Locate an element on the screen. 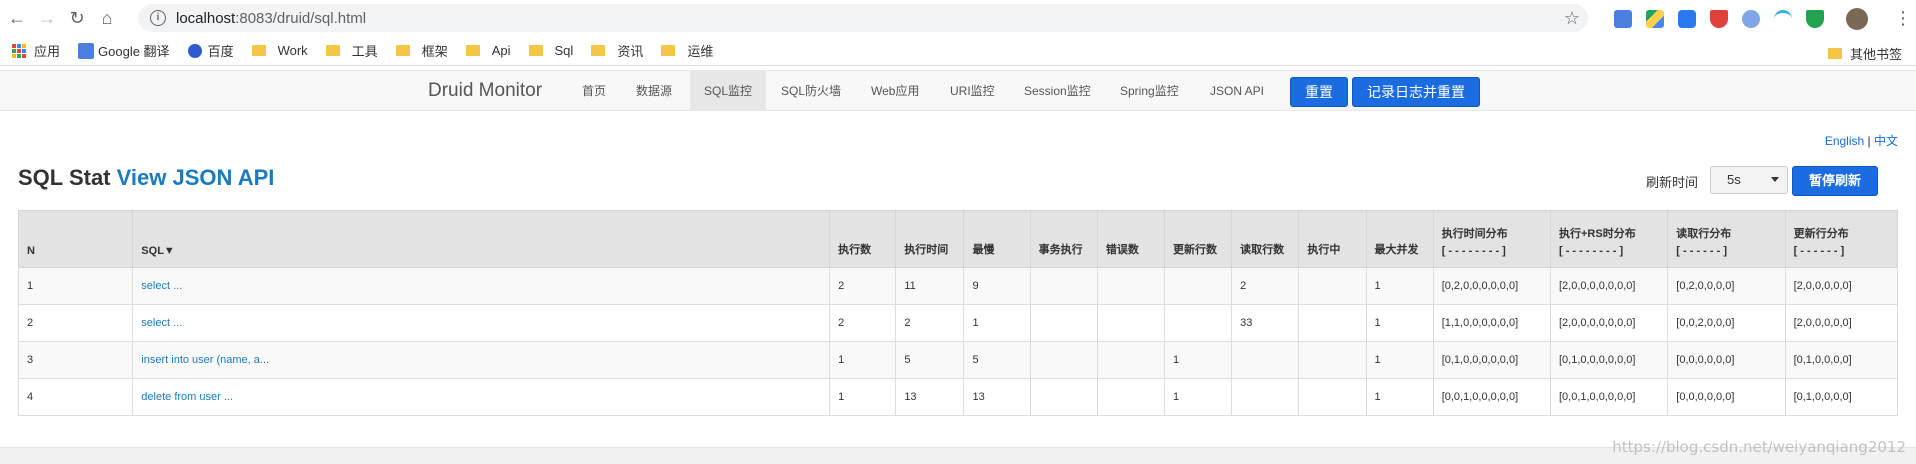  cell-update-rows is located at coordinates (1198, 286).